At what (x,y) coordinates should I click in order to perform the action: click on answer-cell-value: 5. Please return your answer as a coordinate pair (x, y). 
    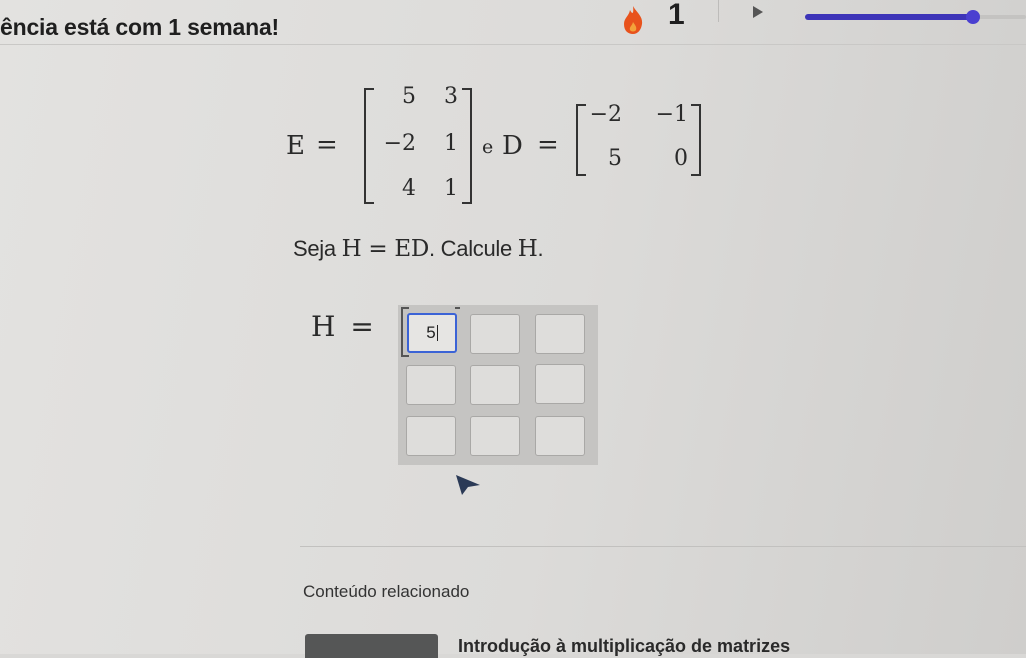
    Looking at the image, I should click on (431, 332).